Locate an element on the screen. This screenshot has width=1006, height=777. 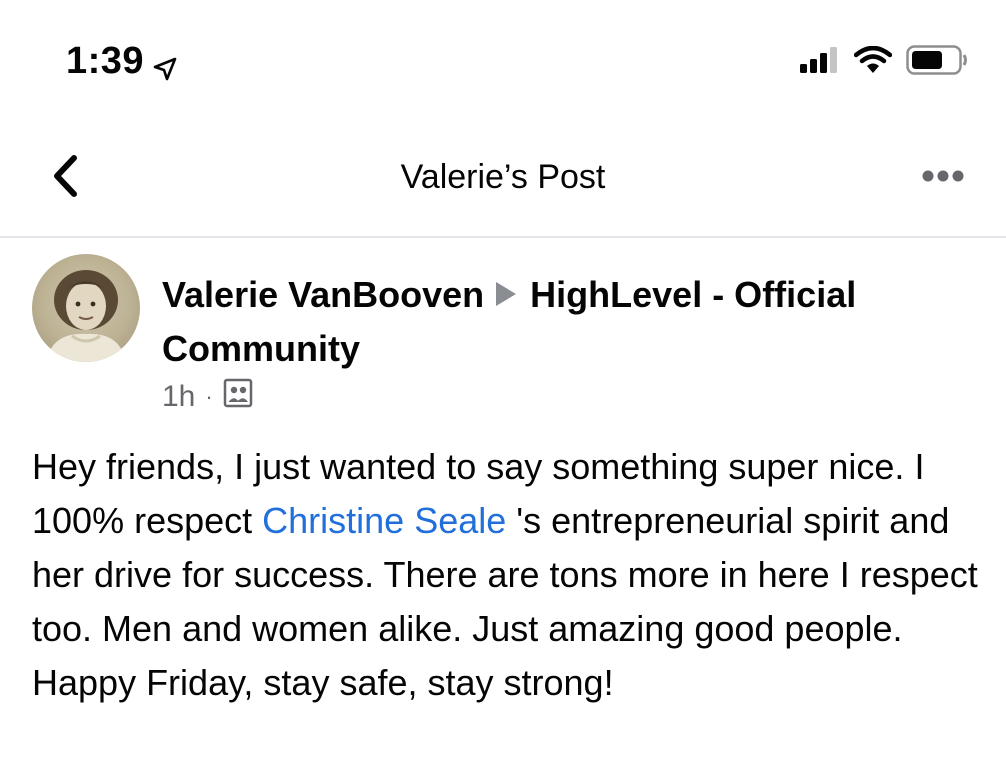
post-timestamp: 1h is located at coordinates (178, 397).